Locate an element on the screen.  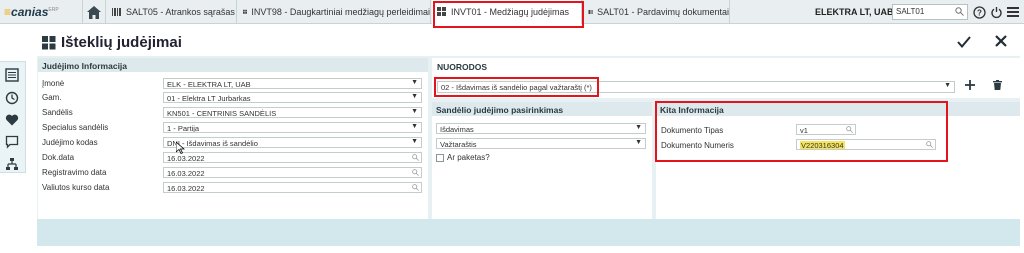
power-button is located at coordinates (996, 12).